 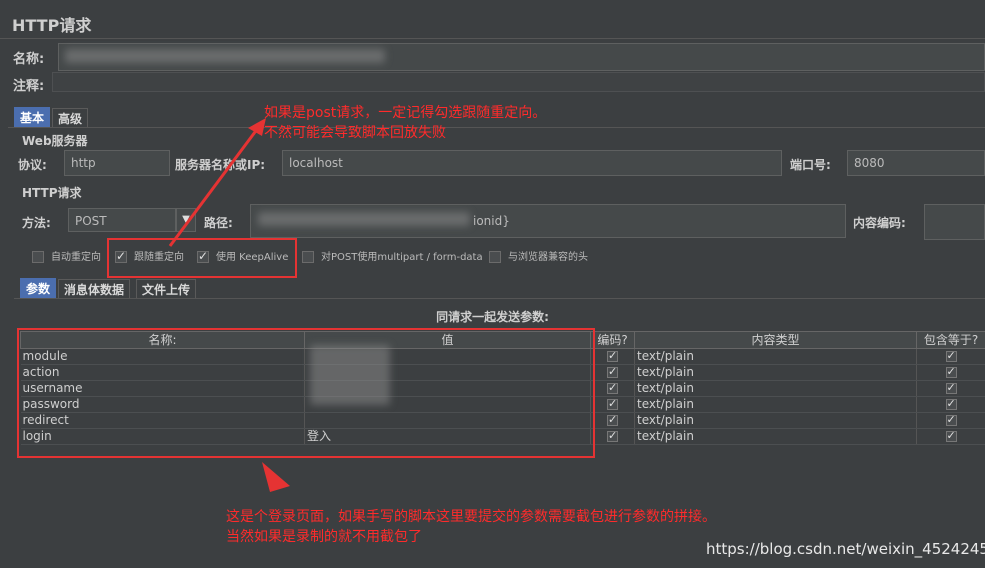 I want to click on annotation-top-line2: 不然可能会导致脚本回放失败, so click(x=355, y=133).